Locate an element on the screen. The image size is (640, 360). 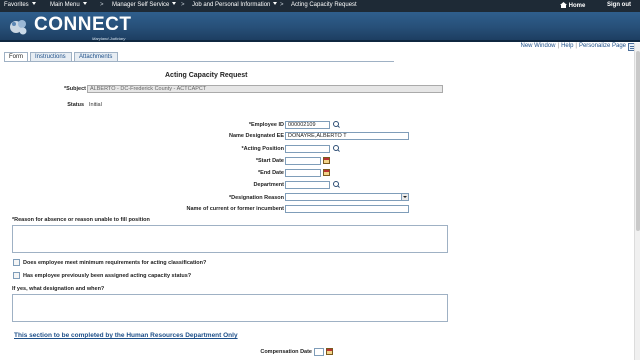
subject-label: *Subject is located at coordinates (74, 89).